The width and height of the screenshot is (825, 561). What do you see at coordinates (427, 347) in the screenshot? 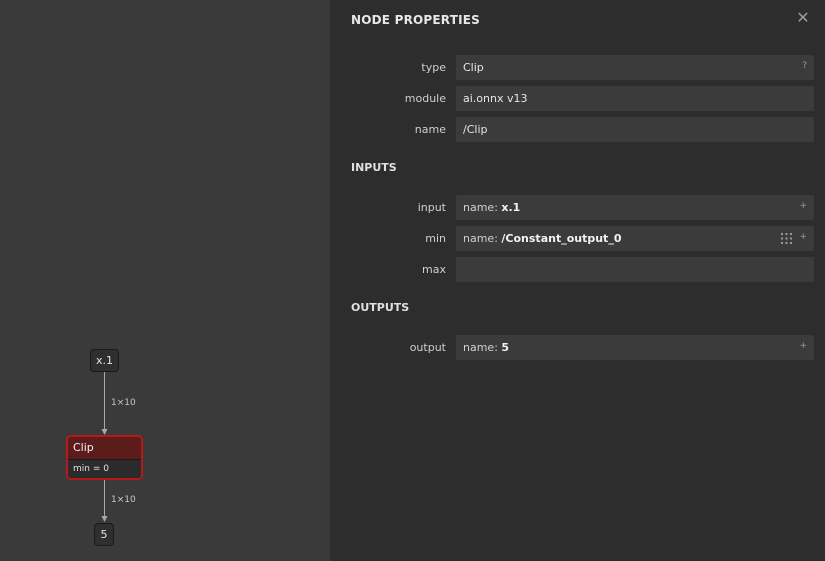
I see `output-label: output` at bounding box center [427, 347].